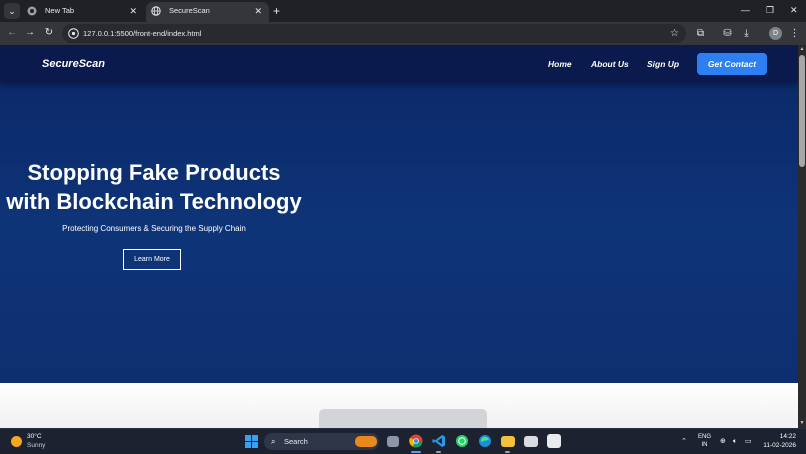  Describe the element at coordinates (30, 33) in the screenshot. I see `forward-arrow-icon: →` at that location.